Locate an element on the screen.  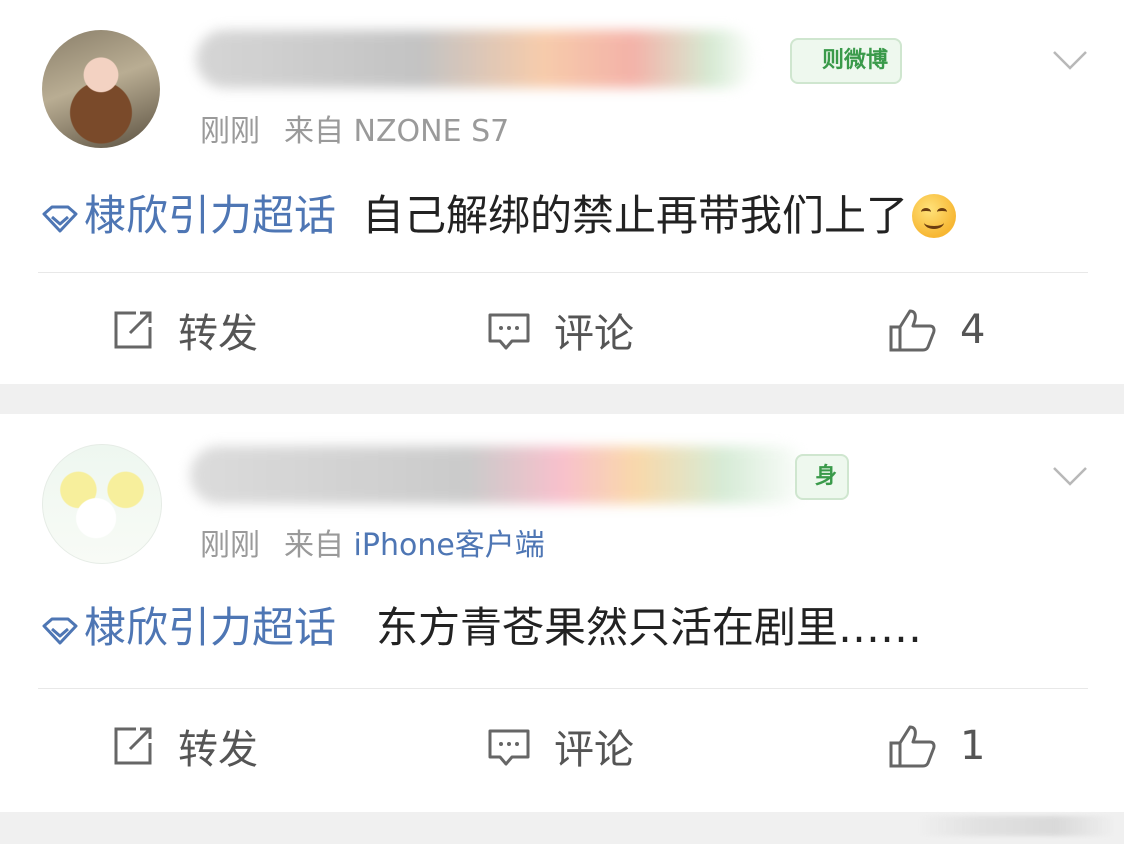
like-button: 4 is located at coordinates (936, 330).